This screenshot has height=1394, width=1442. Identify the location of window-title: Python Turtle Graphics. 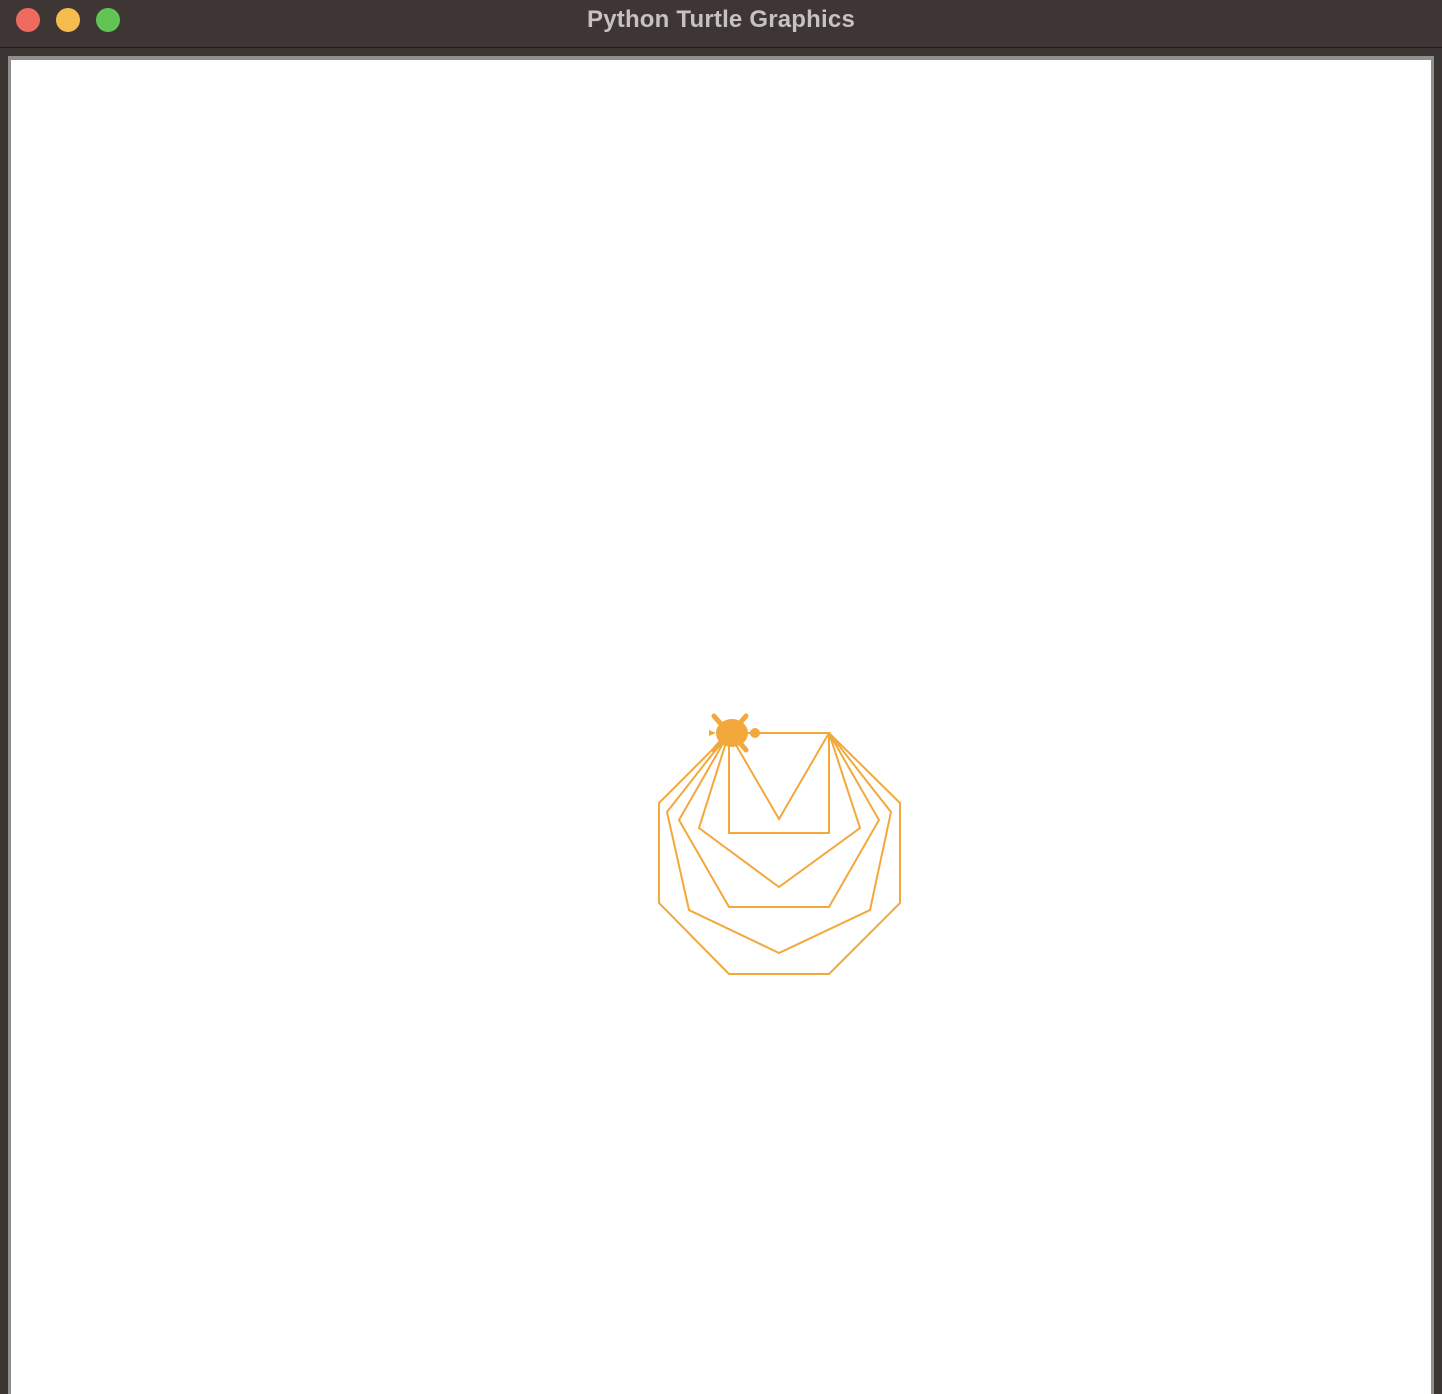
(721, 19).